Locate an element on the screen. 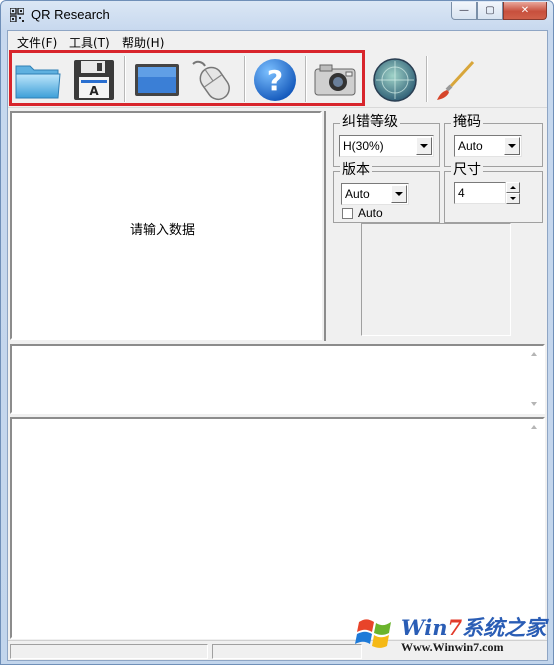  toolbar: A ? is located at coordinates (277, 79).